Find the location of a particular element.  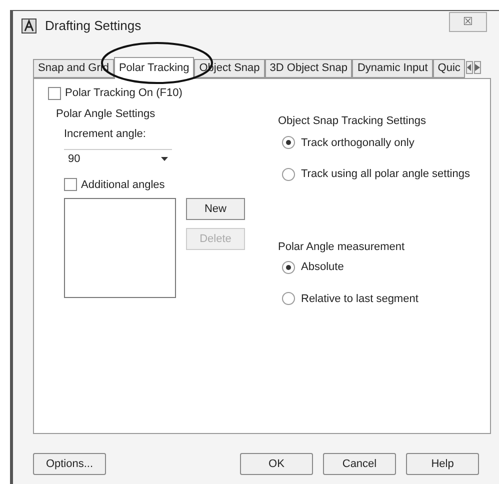

increment-angle-dropdown: 90 is located at coordinates (118, 158).